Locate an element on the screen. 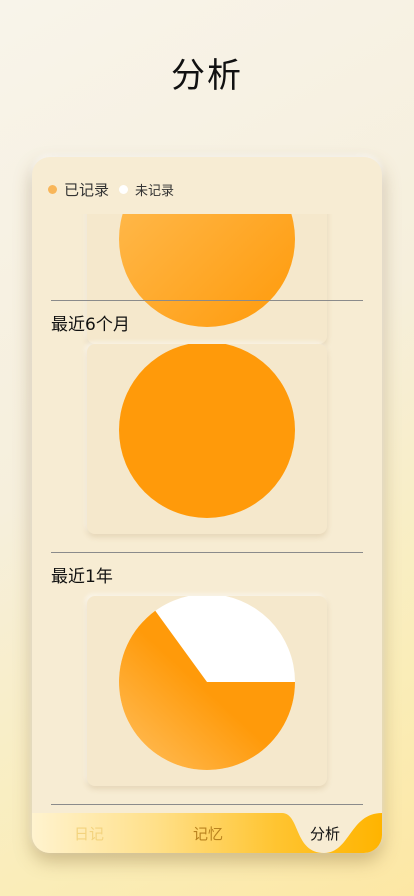 This screenshot has height=896, width=414. tab-analysis: 分析 is located at coordinates (325, 833).